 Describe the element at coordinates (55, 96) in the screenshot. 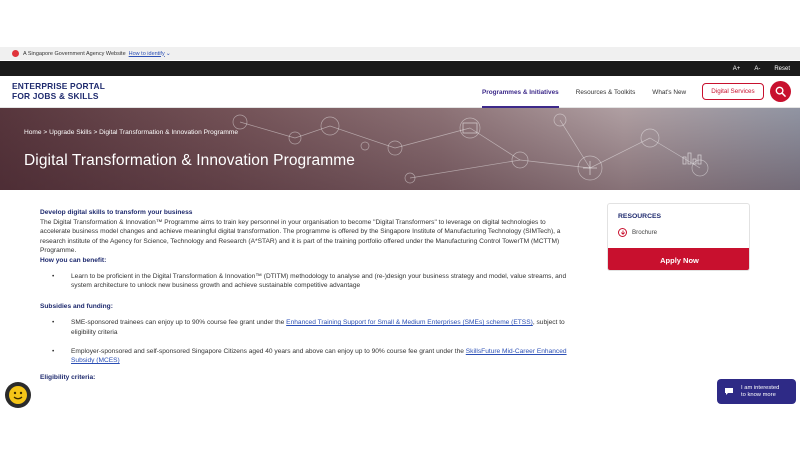

I see `logo-line-2: FOR JOBS & SKILLS` at that location.